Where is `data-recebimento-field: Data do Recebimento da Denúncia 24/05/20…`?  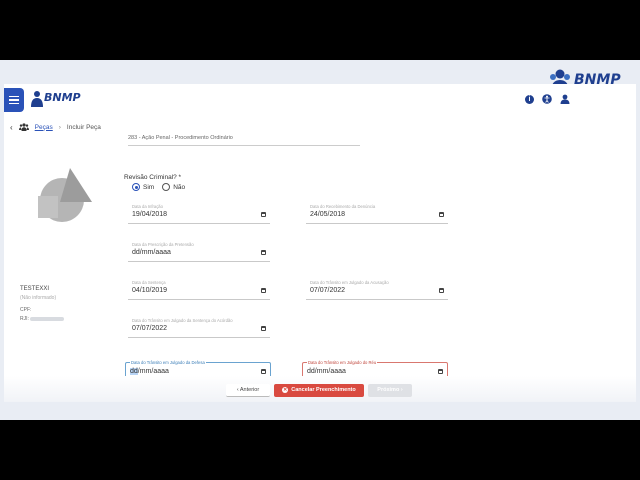
data-recebimento-field: Data do Recebimento da Denúncia 24/05/20… is located at coordinates (377, 214).